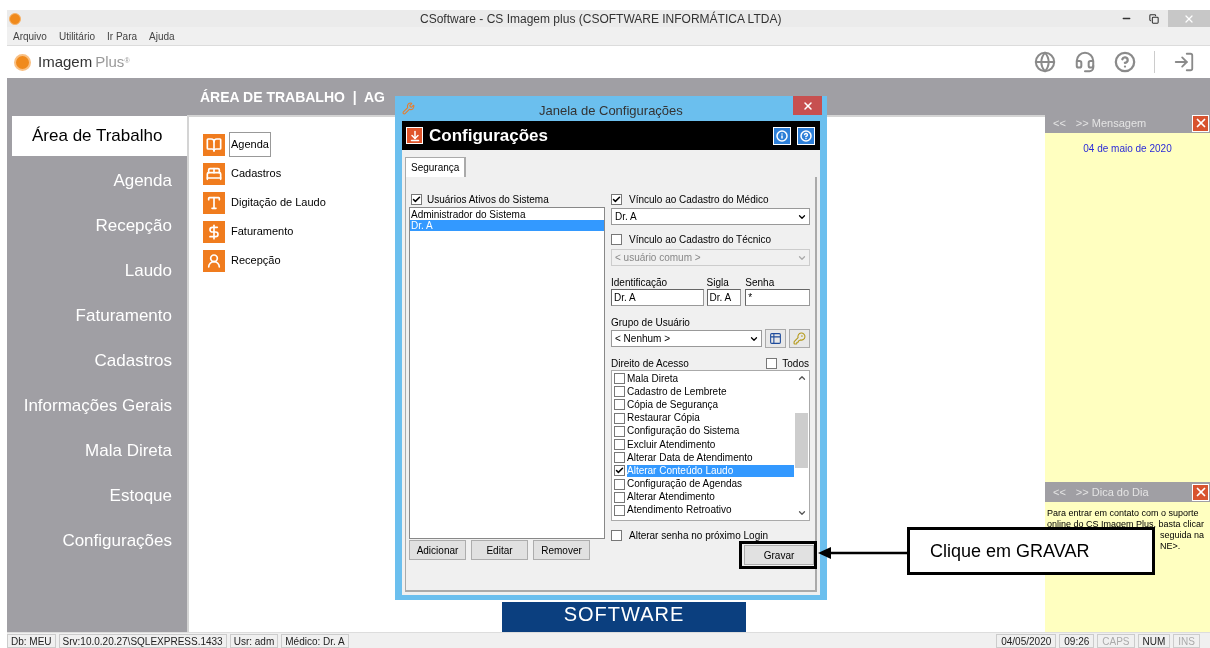  What do you see at coordinates (775, 338) in the screenshot?
I see `table-edit-icon` at bounding box center [775, 338].